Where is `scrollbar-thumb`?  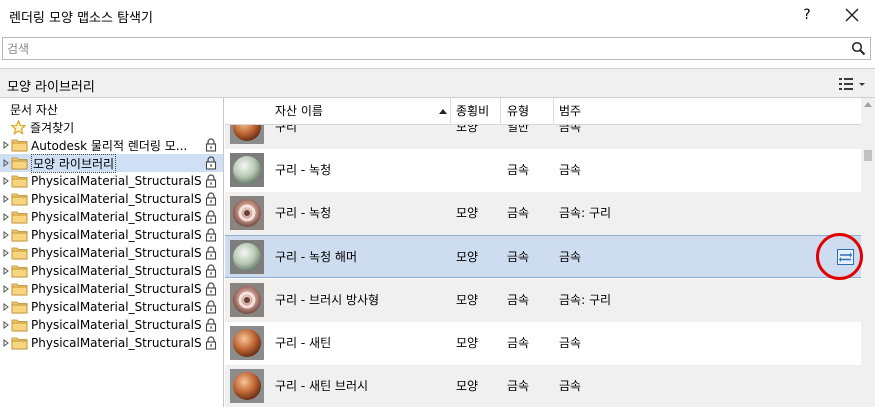
scrollbar-thumb is located at coordinates (868, 155).